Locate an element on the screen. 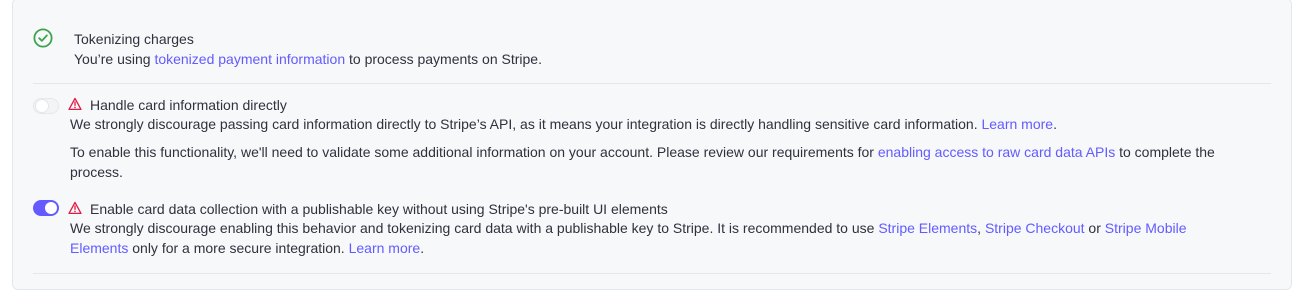 The image size is (1304, 302). description-text: You’re using is located at coordinates (114, 59).